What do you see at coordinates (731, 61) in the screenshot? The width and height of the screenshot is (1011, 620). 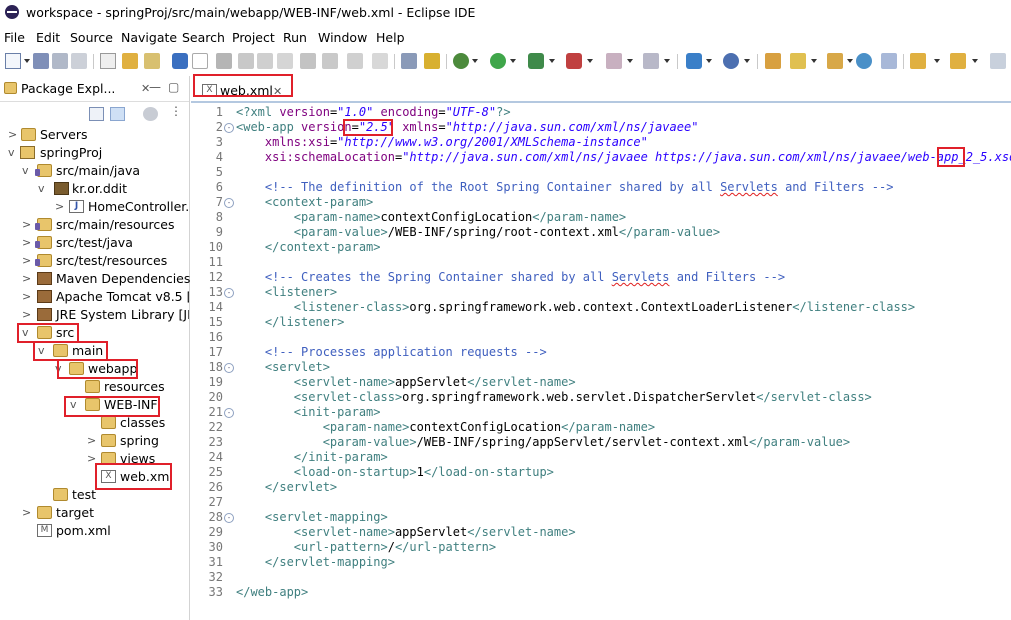 I see `new-spring-bean-icon` at bounding box center [731, 61].